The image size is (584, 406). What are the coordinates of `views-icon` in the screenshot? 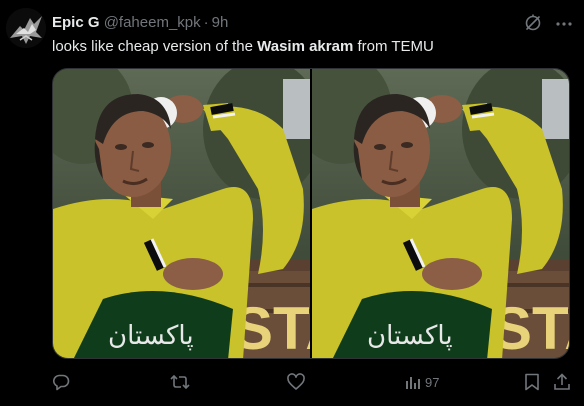 It's located at (413, 382).